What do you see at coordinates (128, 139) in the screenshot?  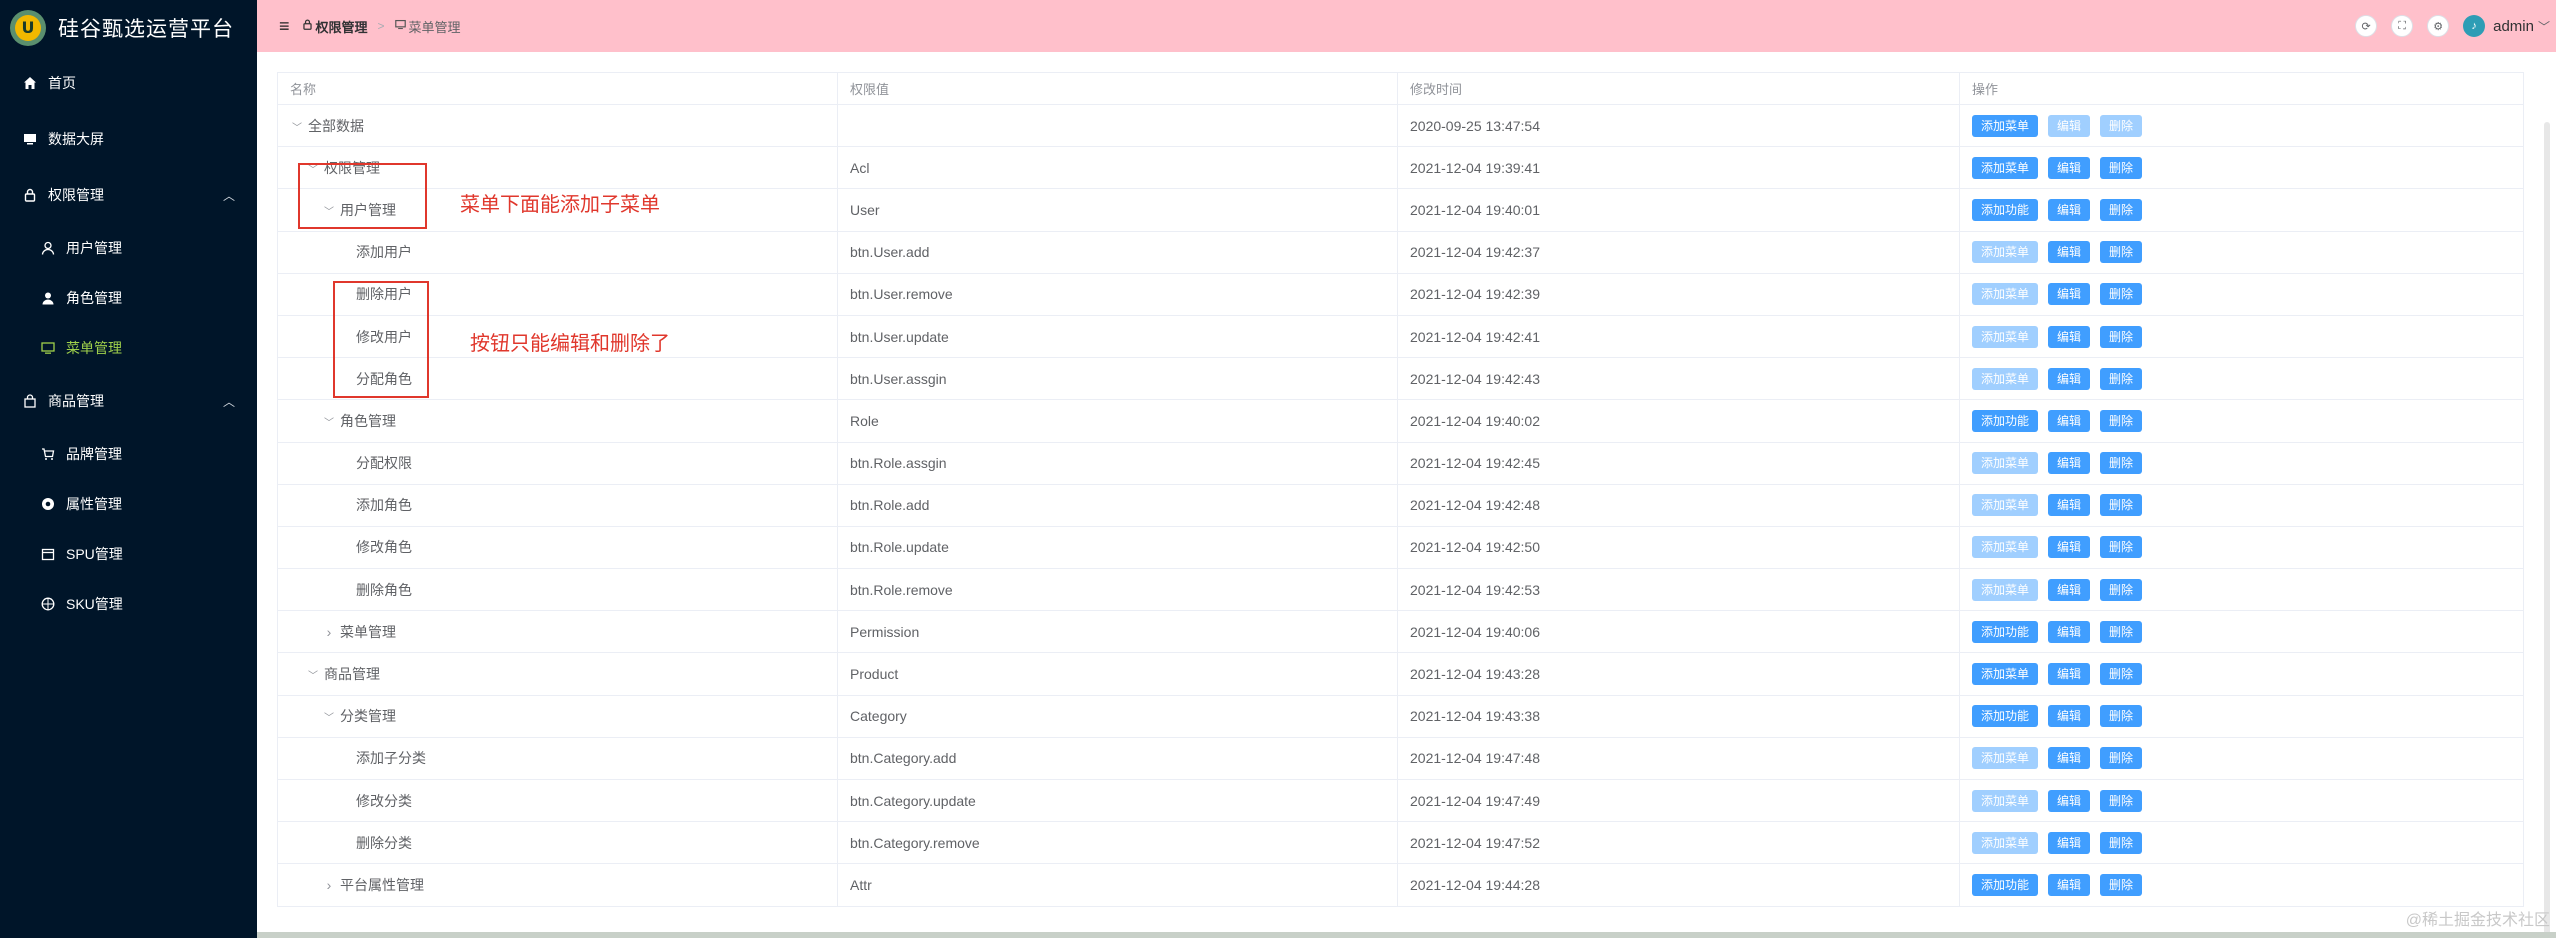 I see `sidebar-item-dashboard: 数据大屏` at bounding box center [128, 139].